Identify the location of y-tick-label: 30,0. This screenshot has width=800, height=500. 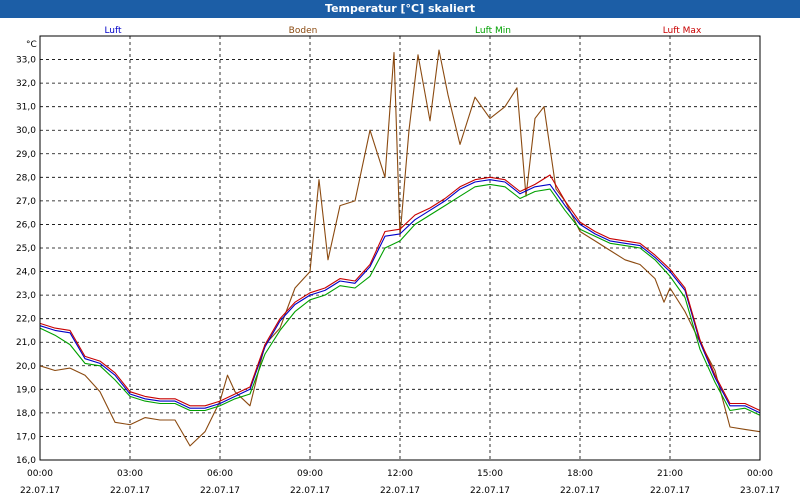
(26, 131).